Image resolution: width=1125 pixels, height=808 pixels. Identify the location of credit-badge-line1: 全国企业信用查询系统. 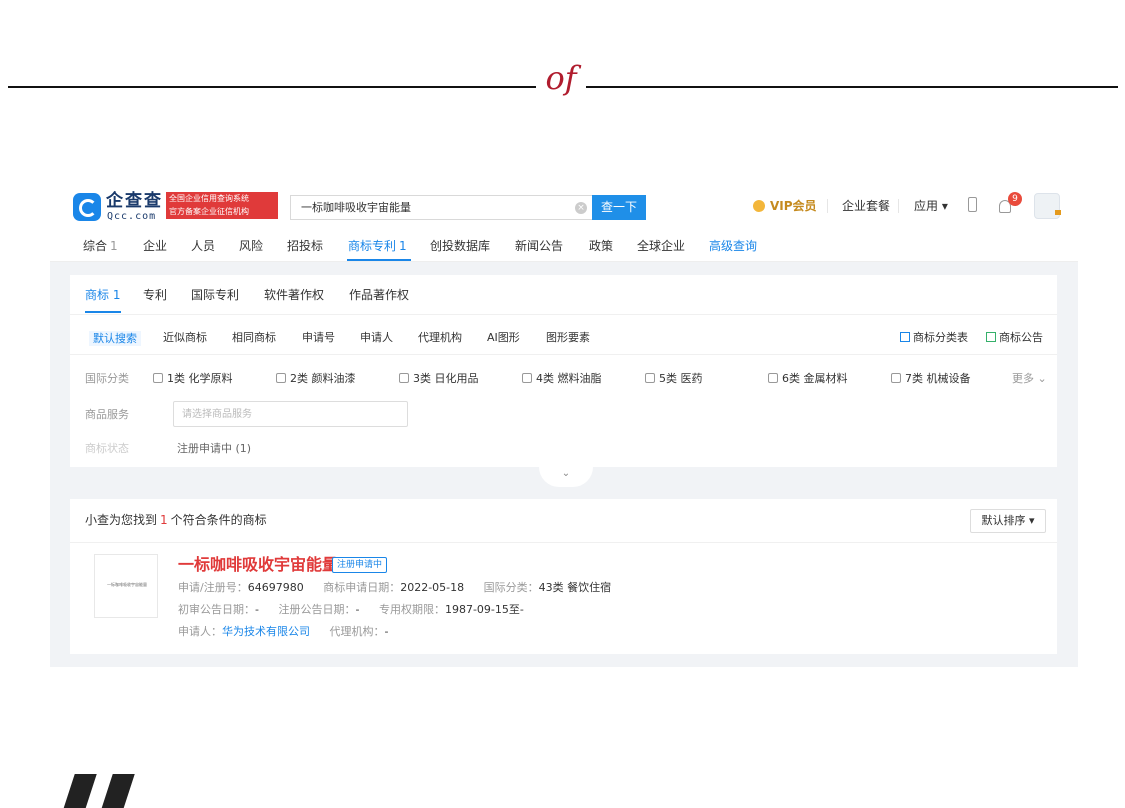
(209, 198).